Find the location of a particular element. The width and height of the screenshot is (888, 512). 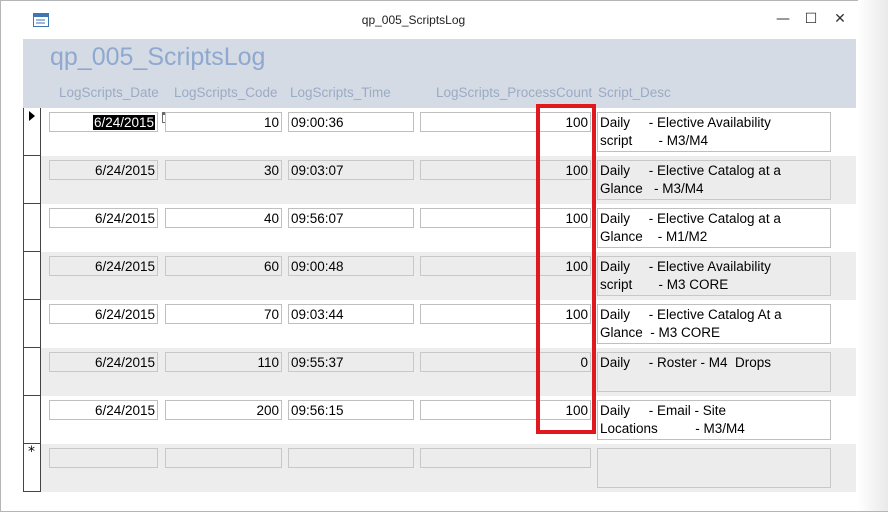

code-field: 40 is located at coordinates (223, 218).